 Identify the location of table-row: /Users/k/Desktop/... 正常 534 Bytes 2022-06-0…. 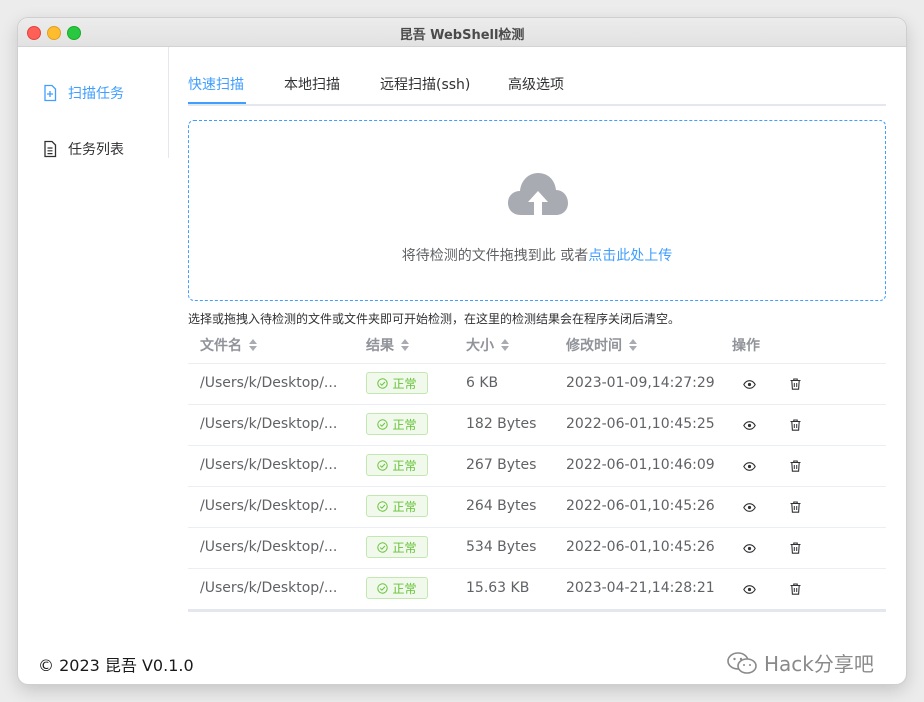
(537, 548).